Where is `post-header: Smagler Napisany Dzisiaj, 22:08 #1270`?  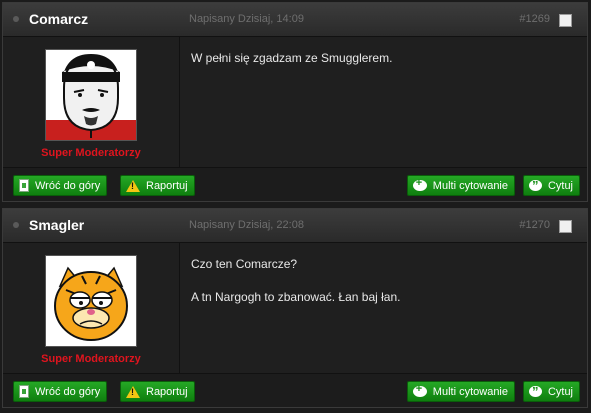
post-header: Smagler Napisany Dzisiaj, 22:08 #1270 is located at coordinates (295, 226).